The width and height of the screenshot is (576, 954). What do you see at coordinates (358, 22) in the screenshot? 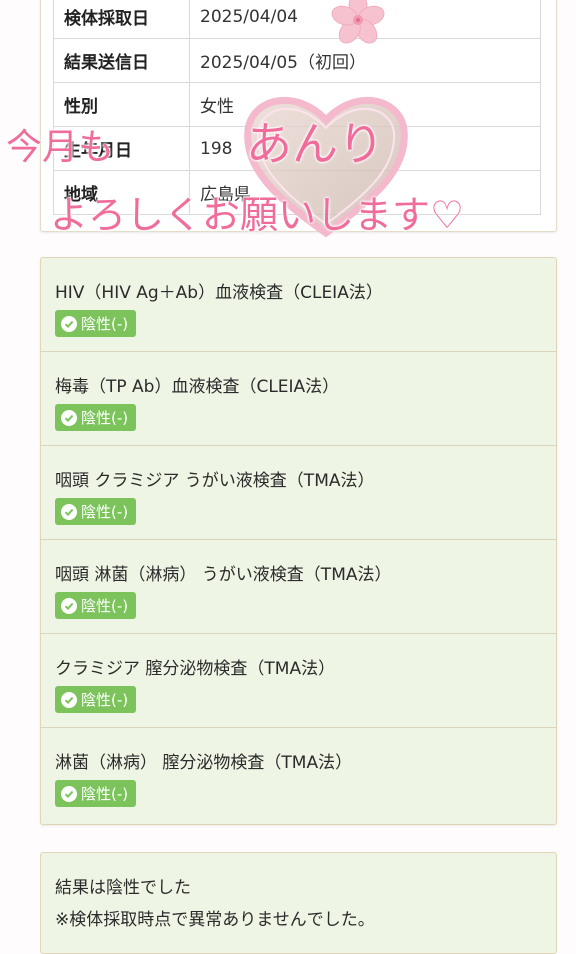
I see `sakura-flower-icon` at bounding box center [358, 22].